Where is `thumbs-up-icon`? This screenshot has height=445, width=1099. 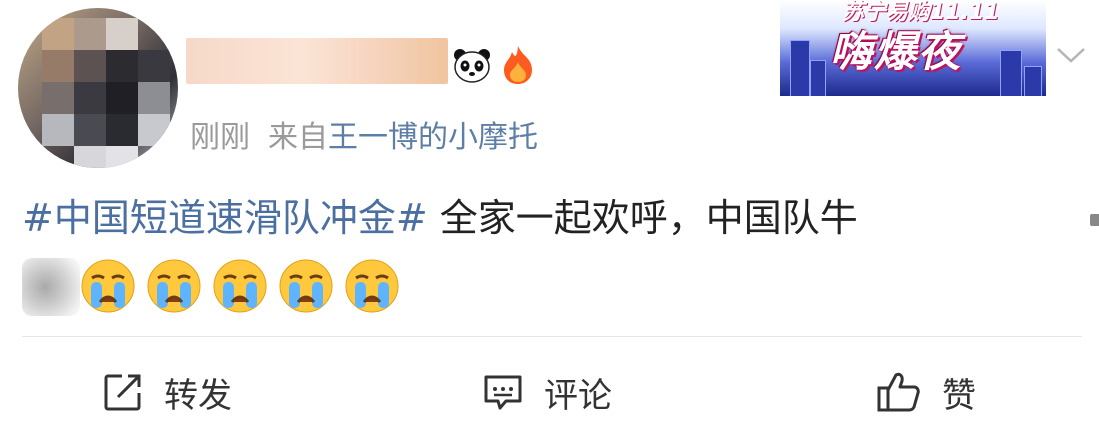 thumbs-up-icon is located at coordinates (898, 392).